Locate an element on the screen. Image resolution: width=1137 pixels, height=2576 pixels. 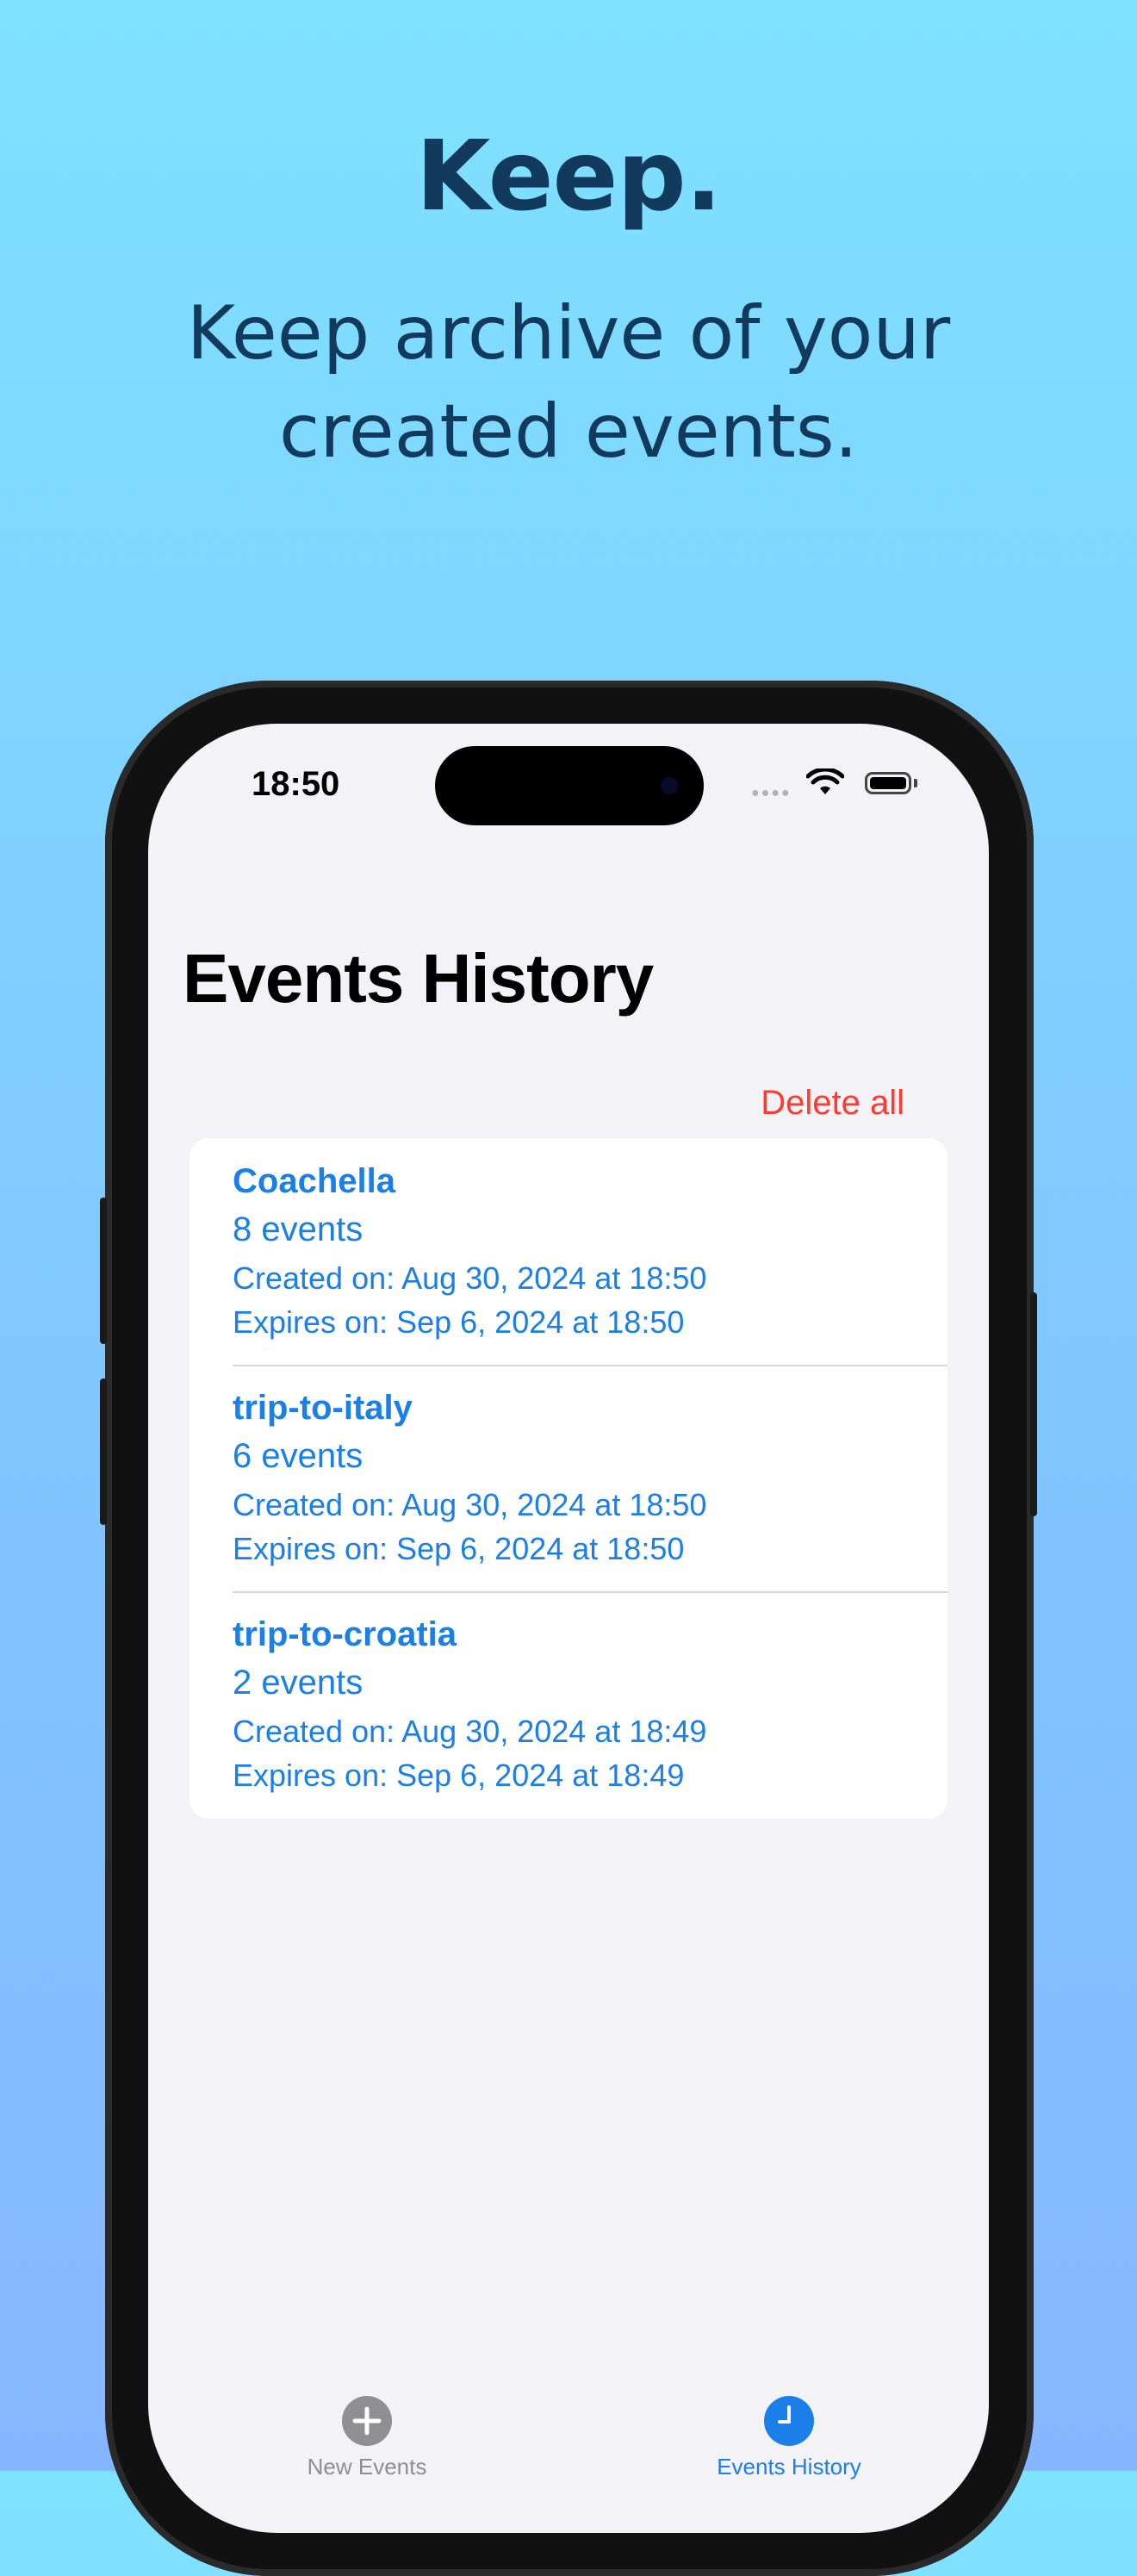
hero-subtitle-line-2: created events. is located at coordinates (568, 432).